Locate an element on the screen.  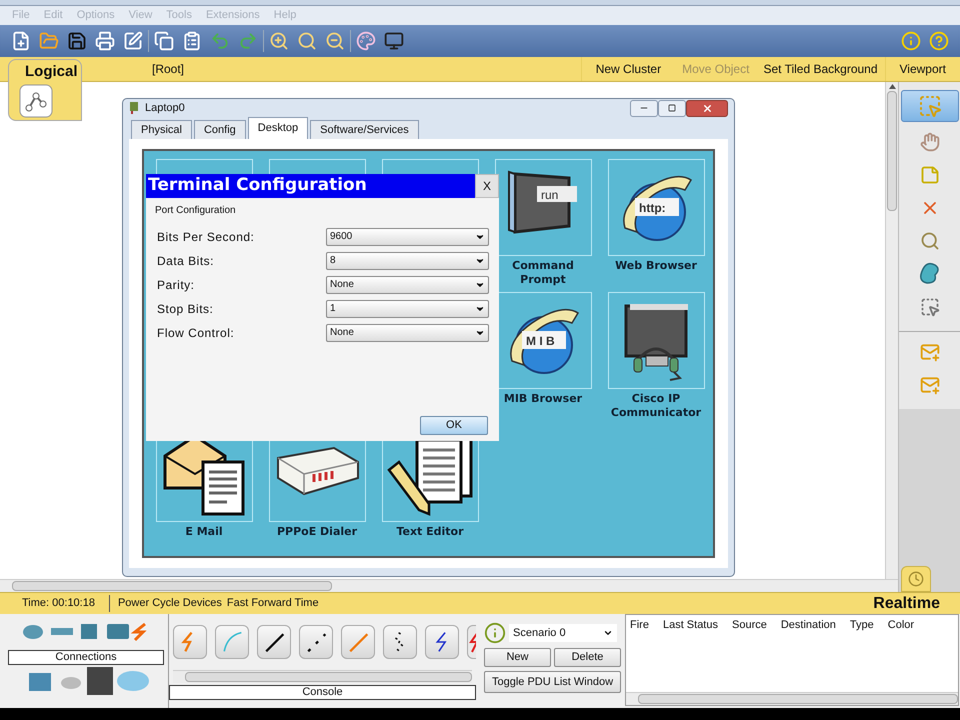
column-header: Type is located at coordinates (862, 625).